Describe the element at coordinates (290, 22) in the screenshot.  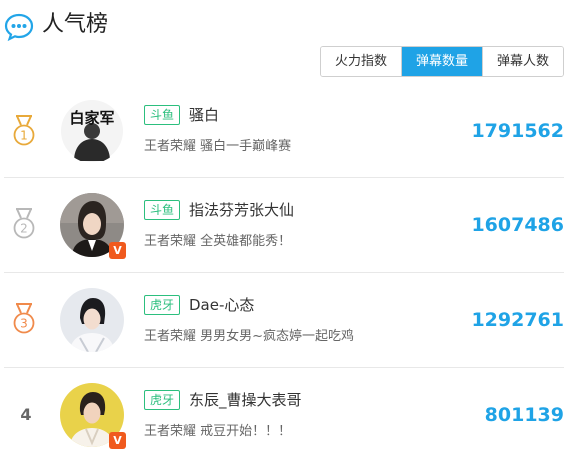
I see `page-header: 人气榜` at that location.